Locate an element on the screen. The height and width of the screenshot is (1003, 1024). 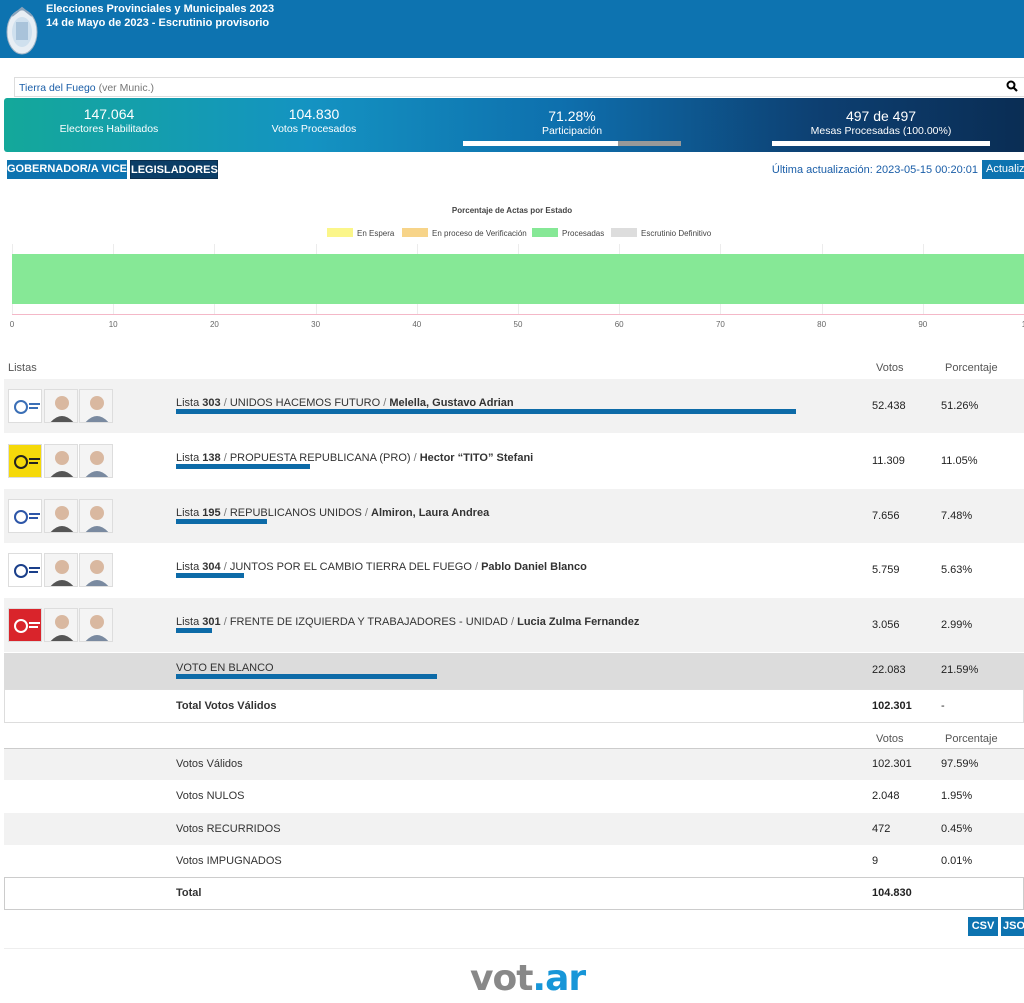
votes-value: 22.083 is located at coordinates (889, 670).